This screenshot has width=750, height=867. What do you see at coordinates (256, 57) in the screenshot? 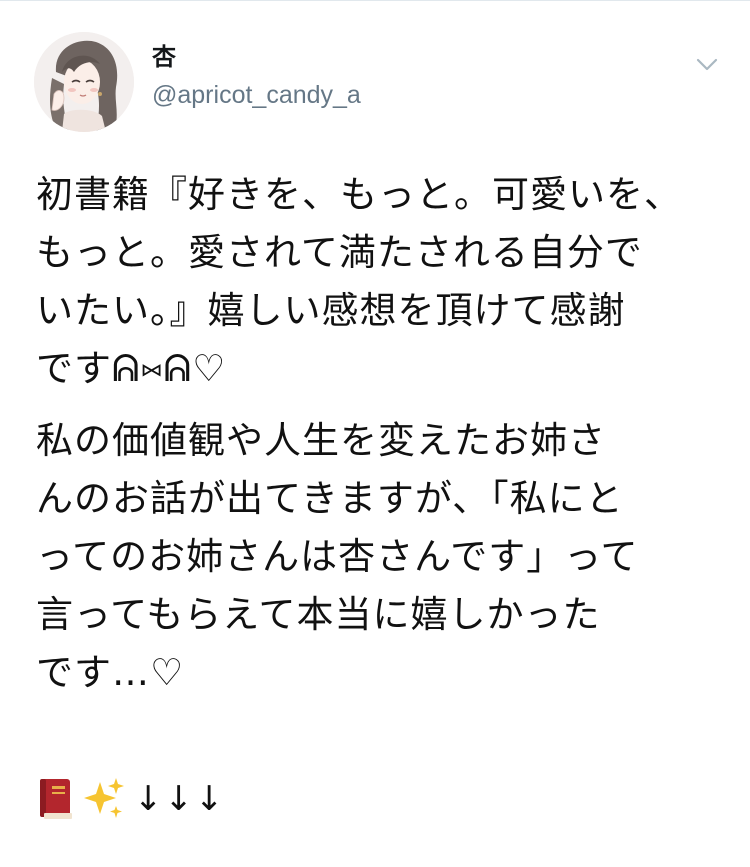
I see `author-display-name: 杏` at bounding box center [256, 57].